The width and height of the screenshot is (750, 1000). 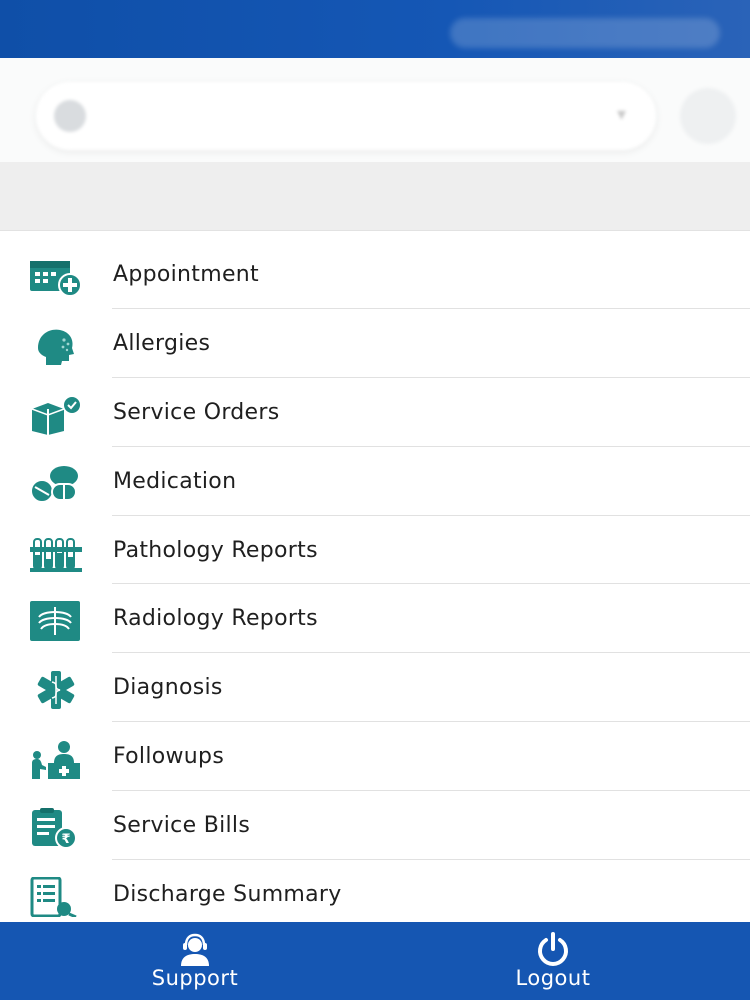 What do you see at coordinates (56, 760) in the screenshot?
I see `doctor-desk-icon` at bounding box center [56, 760].